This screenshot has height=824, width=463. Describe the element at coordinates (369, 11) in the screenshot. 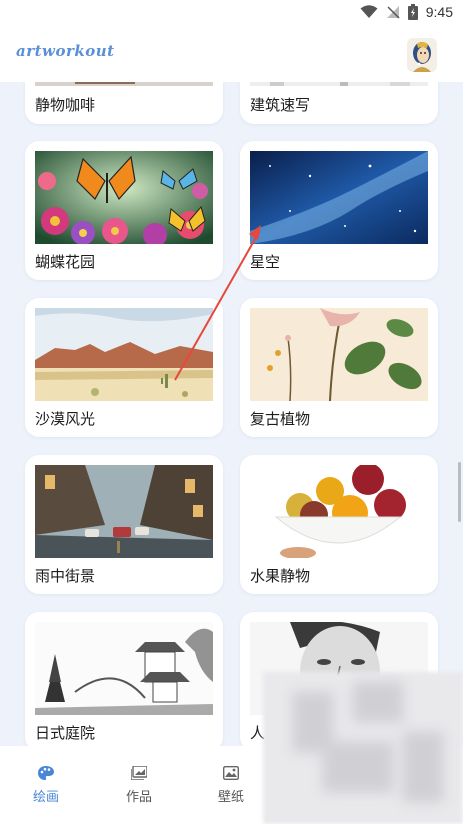

I see `wifi-icon` at that location.